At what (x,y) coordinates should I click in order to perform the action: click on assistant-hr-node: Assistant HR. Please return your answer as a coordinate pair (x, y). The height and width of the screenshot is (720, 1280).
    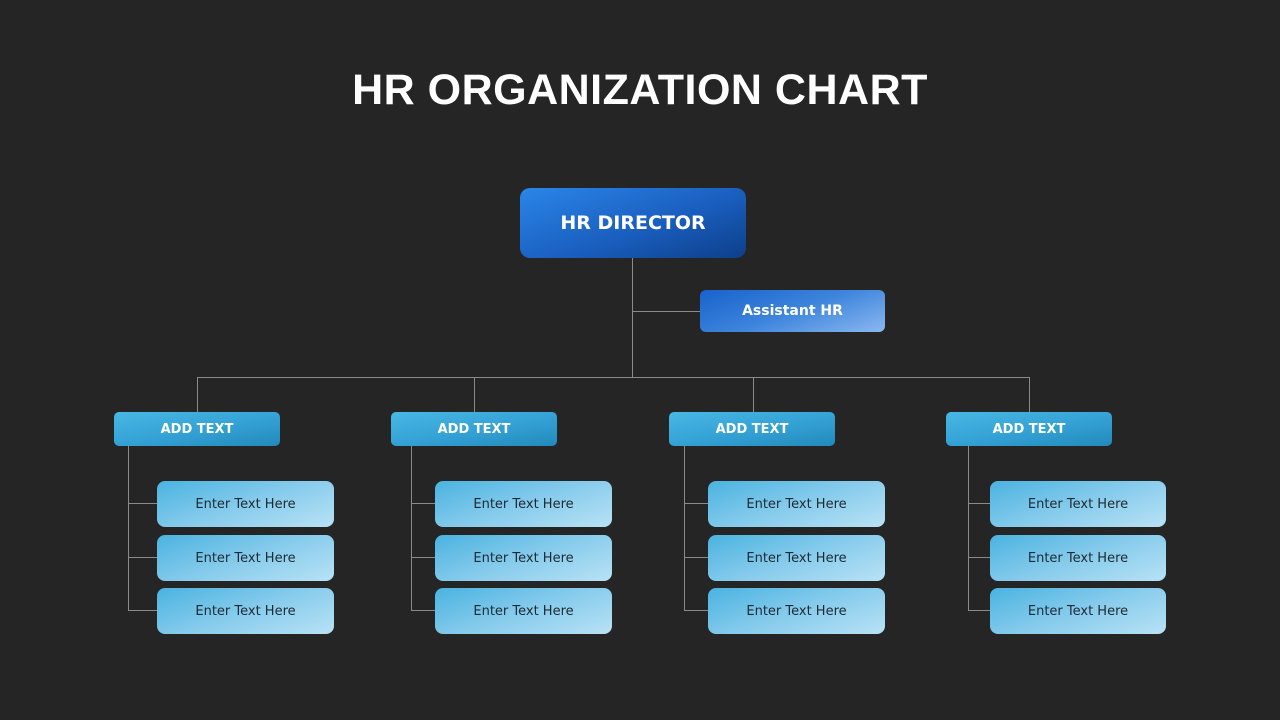
    Looking at the image, I should click on (792, 311).